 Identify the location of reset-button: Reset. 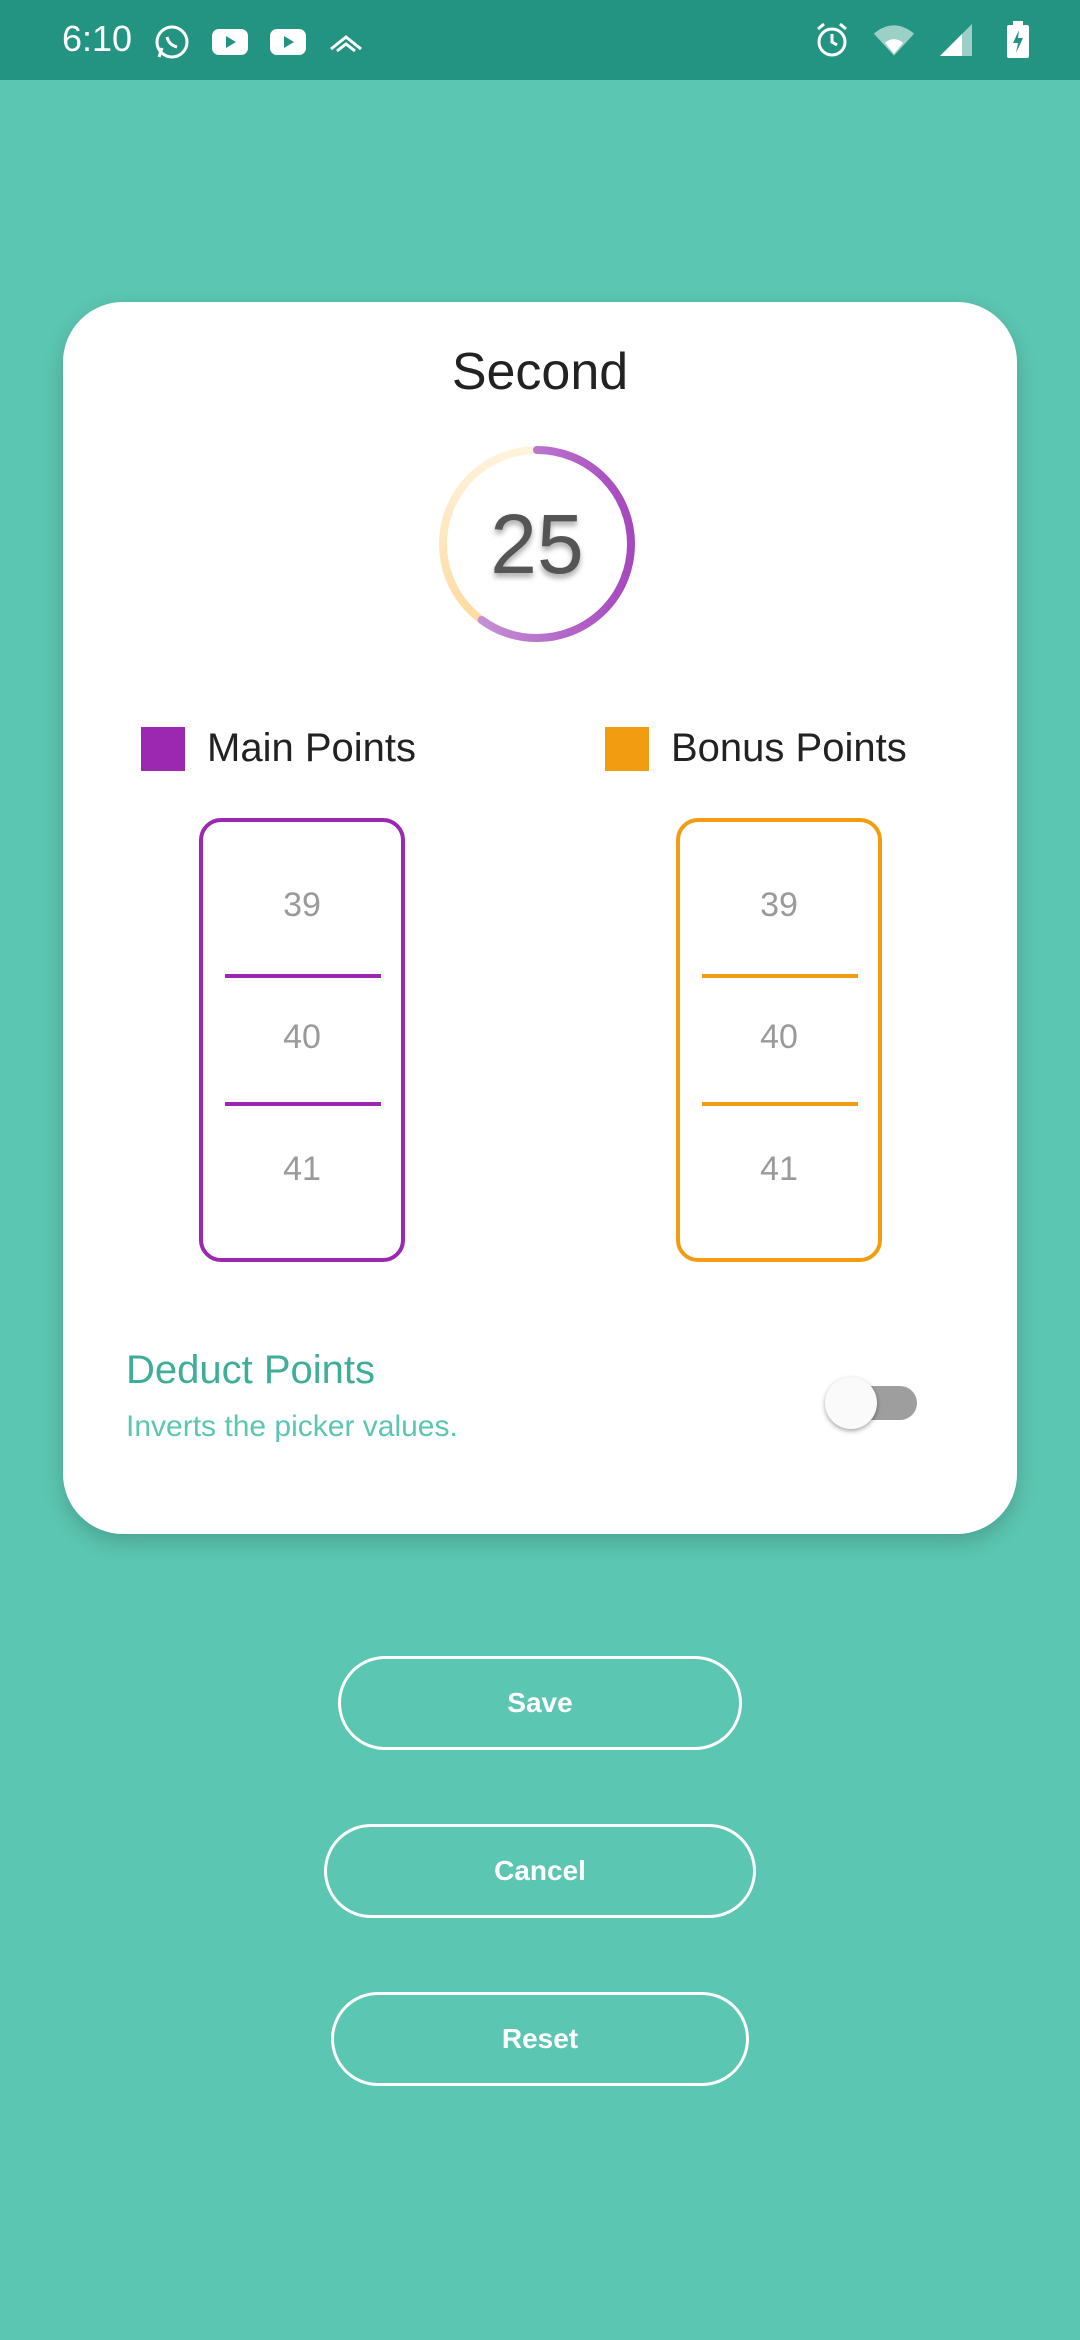
(540, 2039).